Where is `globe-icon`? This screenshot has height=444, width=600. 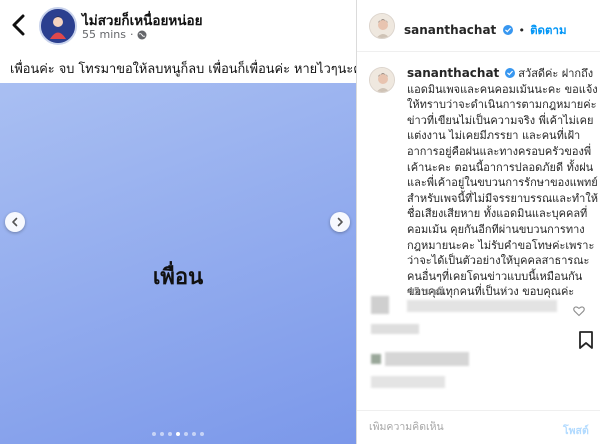 globe-icon is located at coordinates (142, 34).